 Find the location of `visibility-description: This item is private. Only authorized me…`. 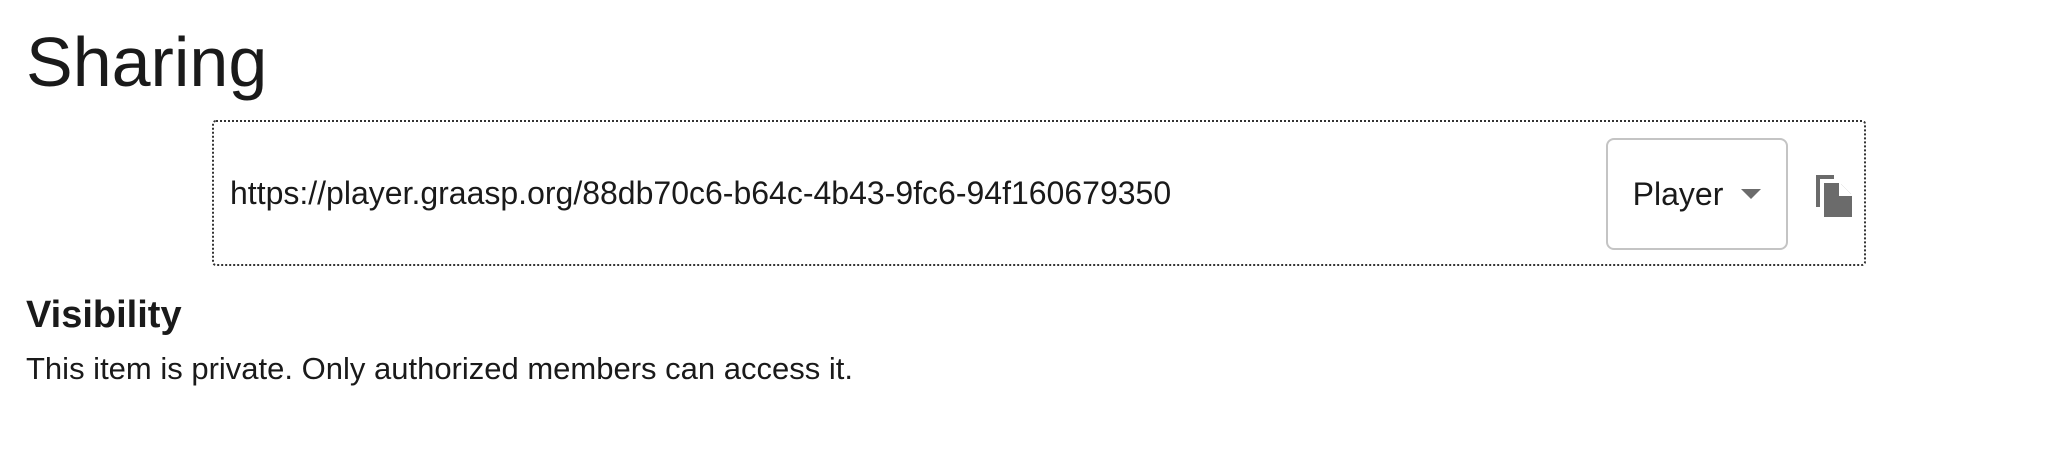

visibility-description: This item is private. Only authorized me… is located at coordinates (439, 368).